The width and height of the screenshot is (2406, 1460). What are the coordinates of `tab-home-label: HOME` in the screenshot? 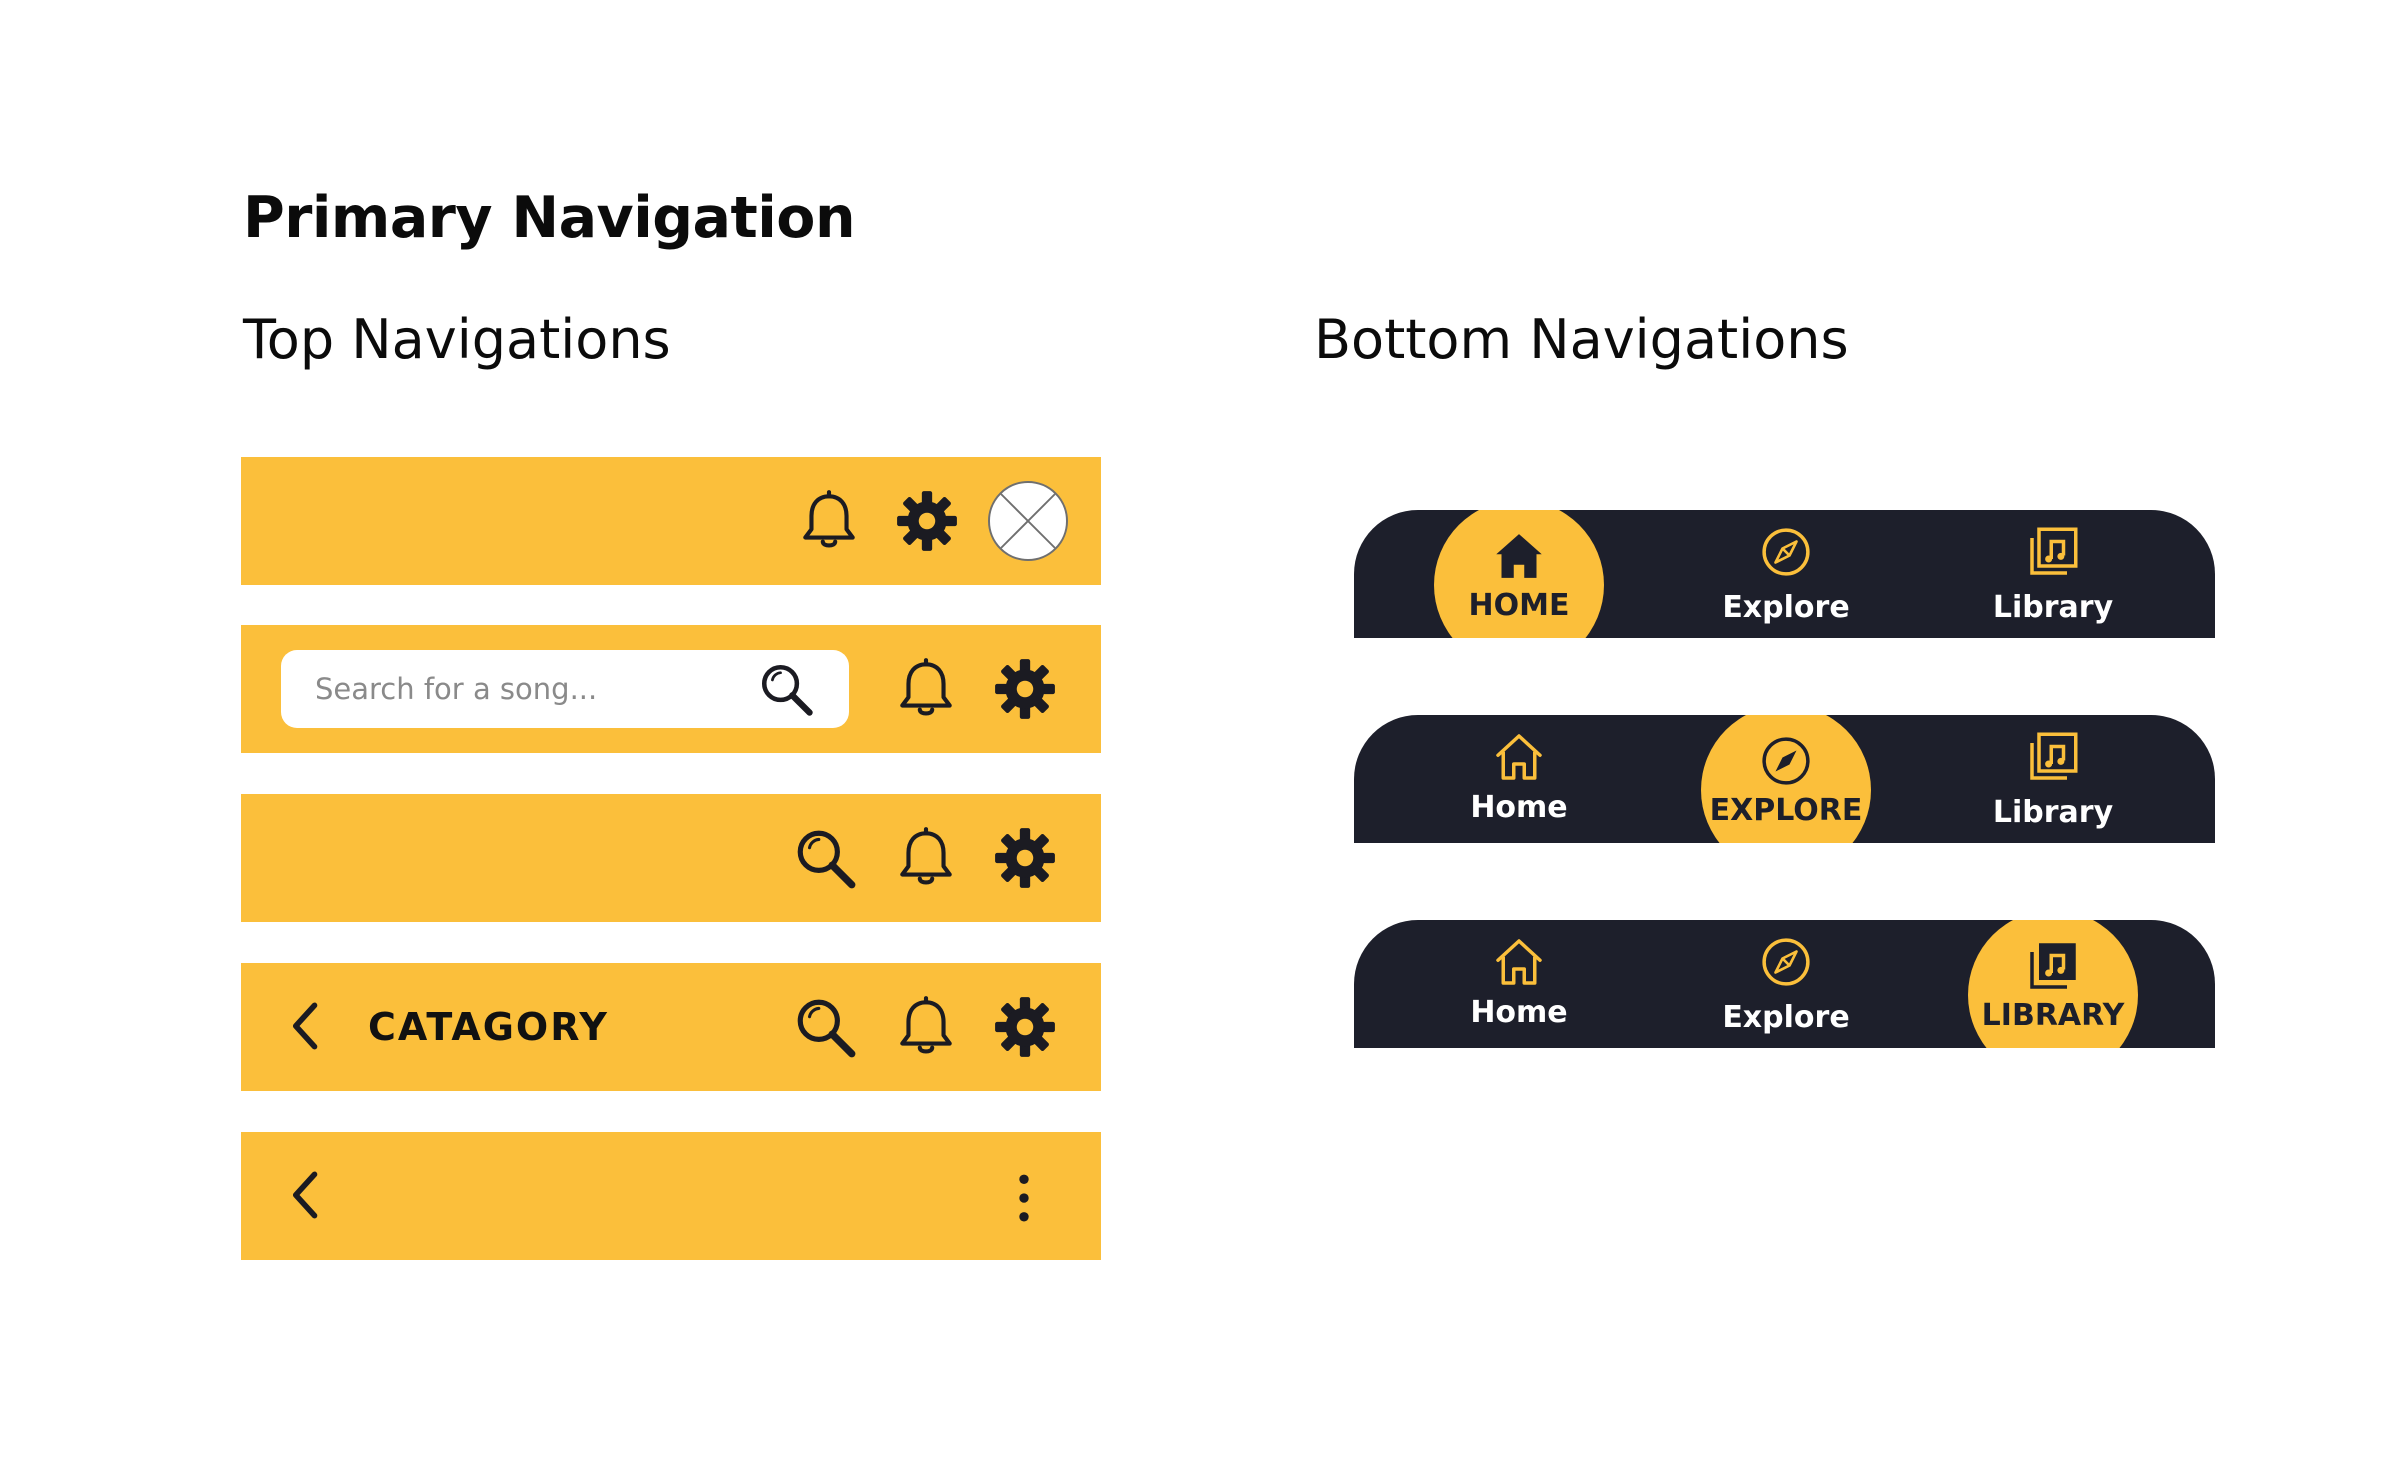 It's located at (1519, 605).